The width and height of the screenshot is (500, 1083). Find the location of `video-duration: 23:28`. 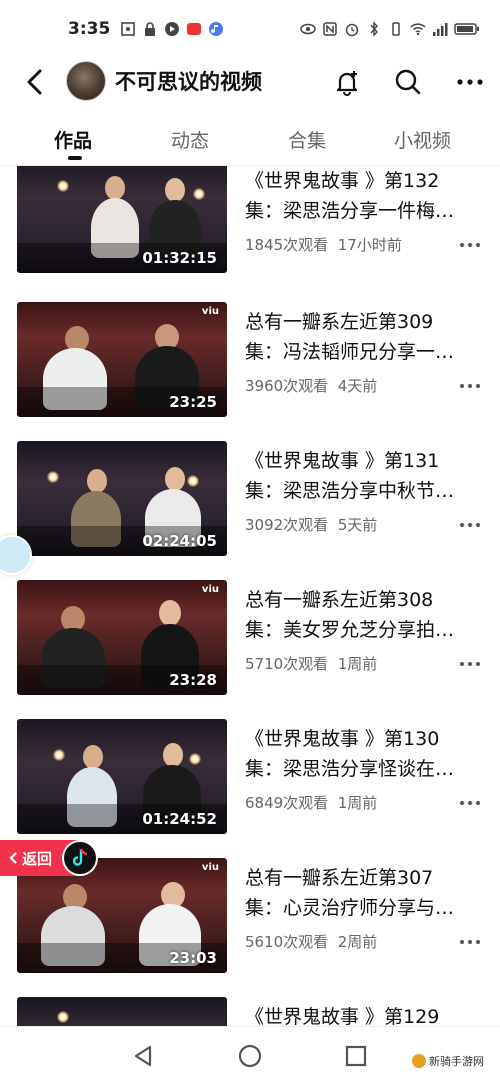

video-duration: 23:28 is located at coordinates (193, 680).